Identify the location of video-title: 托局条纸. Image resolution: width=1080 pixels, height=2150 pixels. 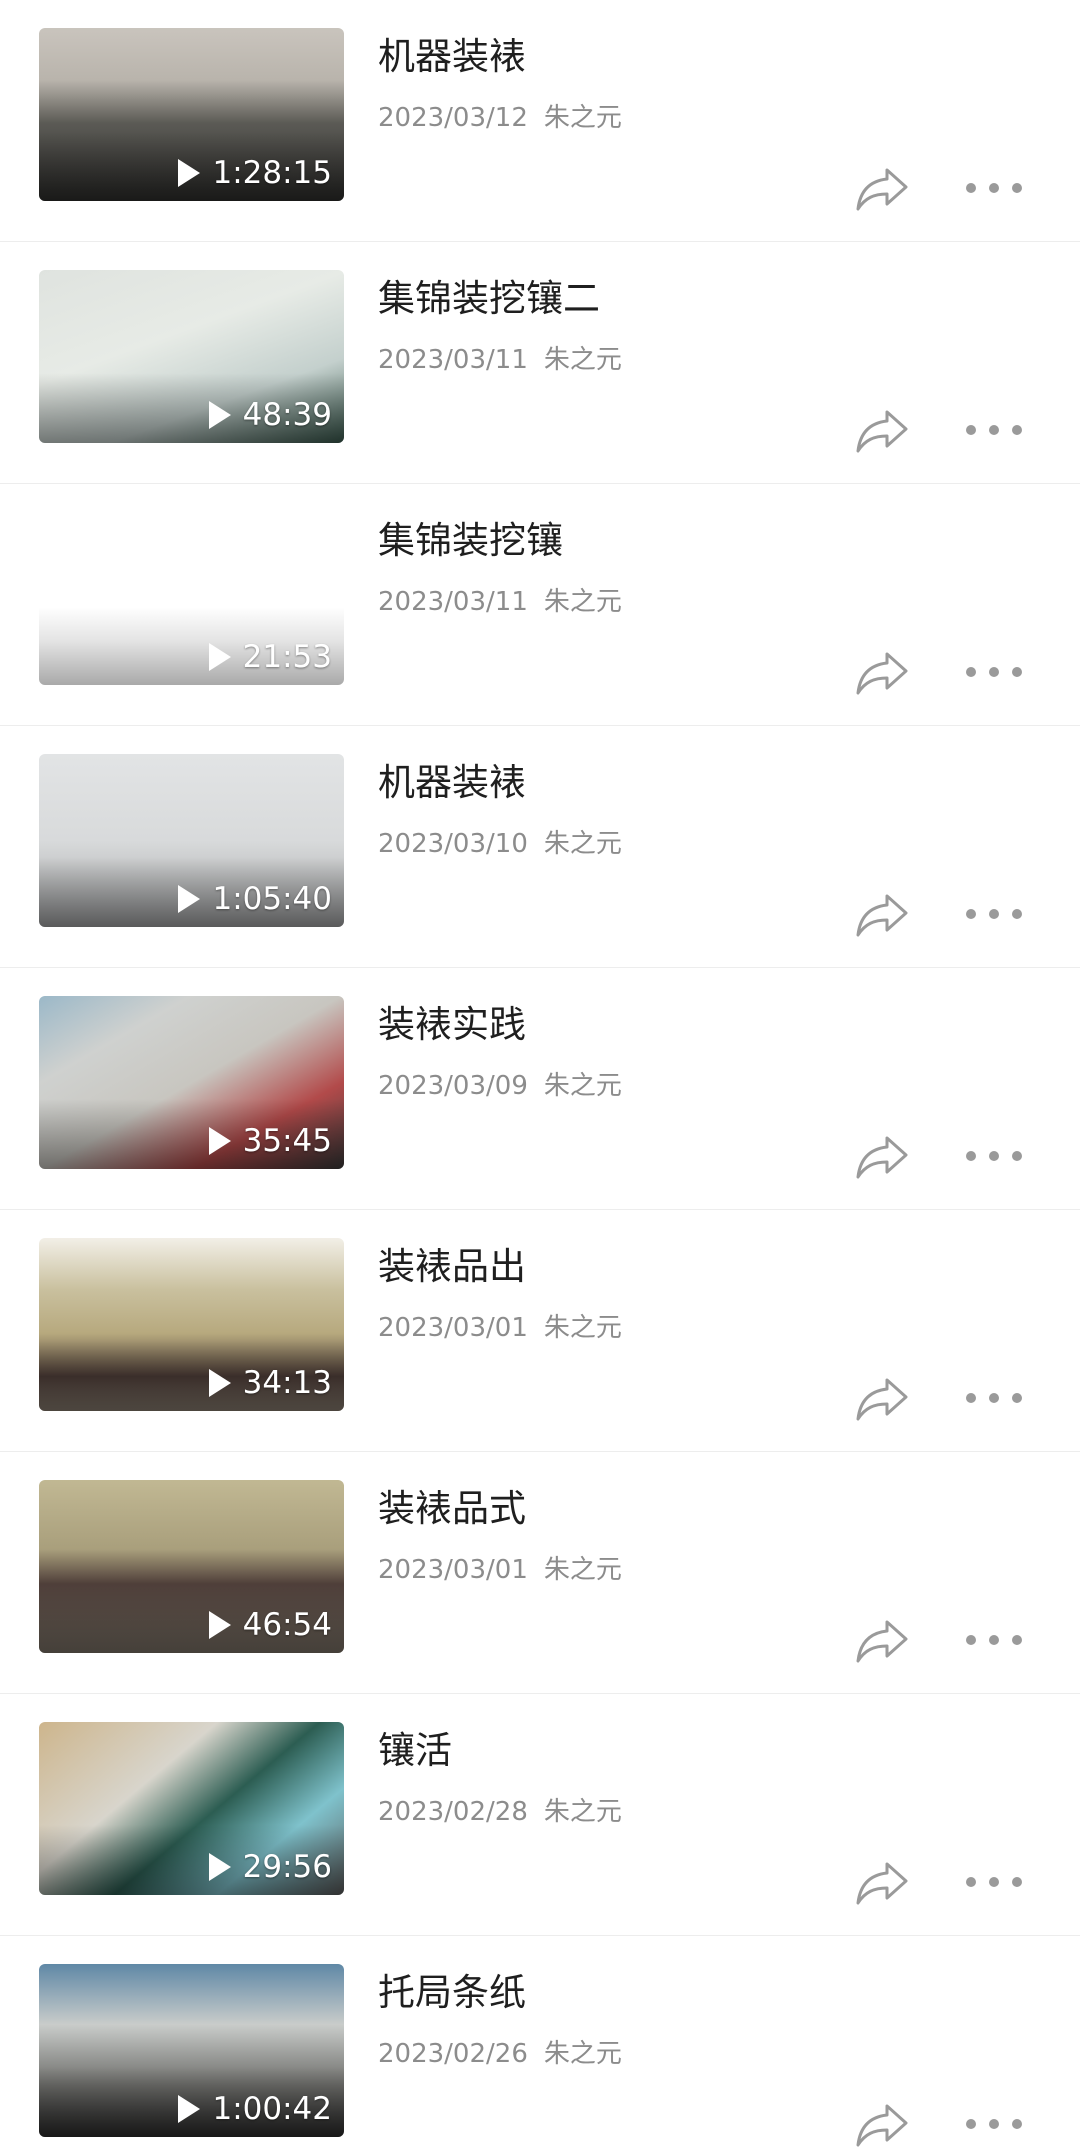
(452, 1993).